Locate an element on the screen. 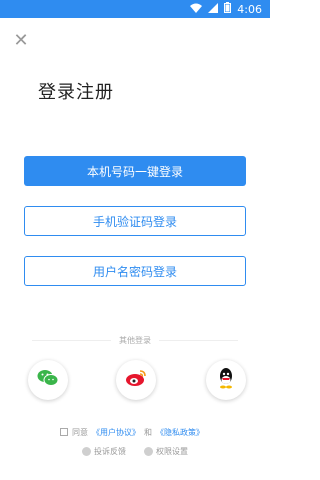 This screenshot has height=480, width=320. qq-login-button is located at coordinates (226, 380).